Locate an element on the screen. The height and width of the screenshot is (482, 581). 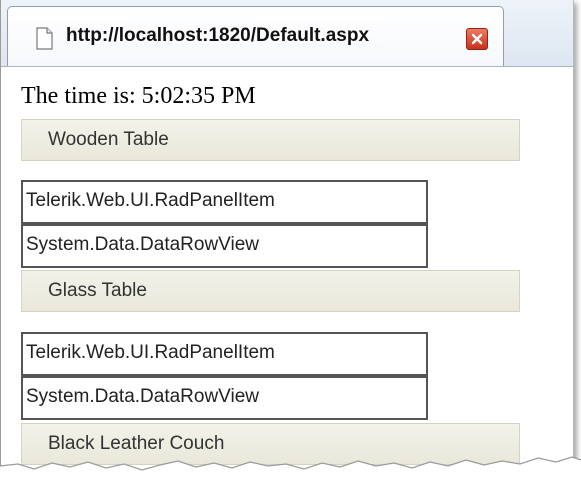
panel-header-glass-table: Glass Table is located at coordinates (270, 291).